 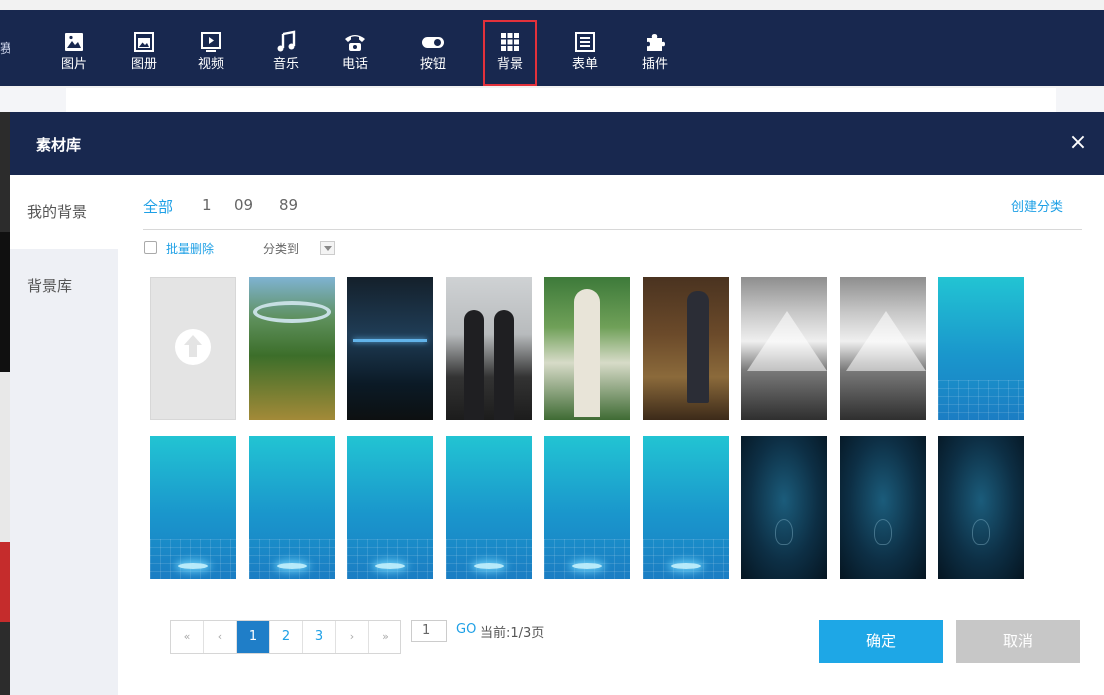 I want to click on page-button-2: 2, so click(x=286, y=637).